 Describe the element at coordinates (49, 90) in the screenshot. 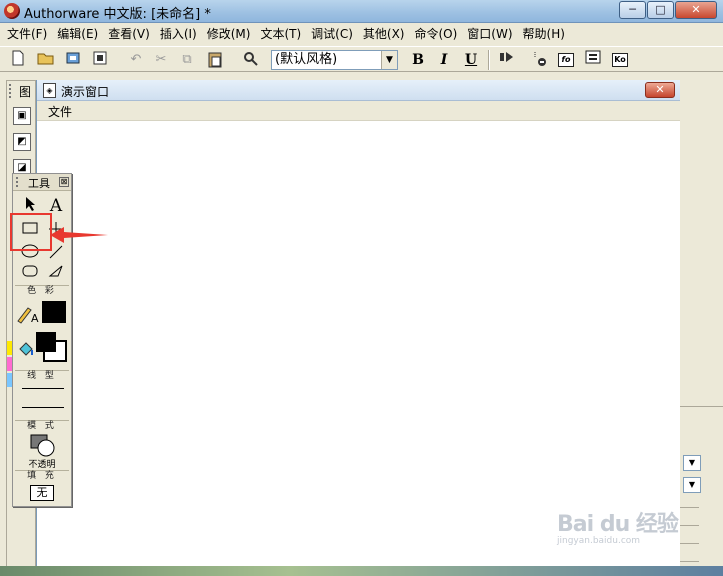

I see `presentation-window-icon: ◈` at that location.